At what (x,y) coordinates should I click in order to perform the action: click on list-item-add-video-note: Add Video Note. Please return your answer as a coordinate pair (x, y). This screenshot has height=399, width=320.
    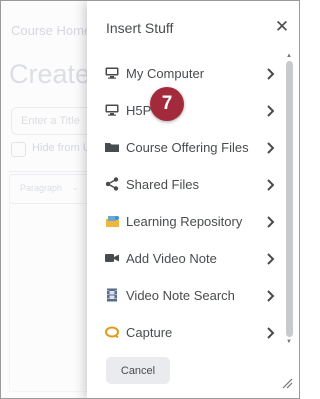
    Looking at the image, I should click on (185, 258).